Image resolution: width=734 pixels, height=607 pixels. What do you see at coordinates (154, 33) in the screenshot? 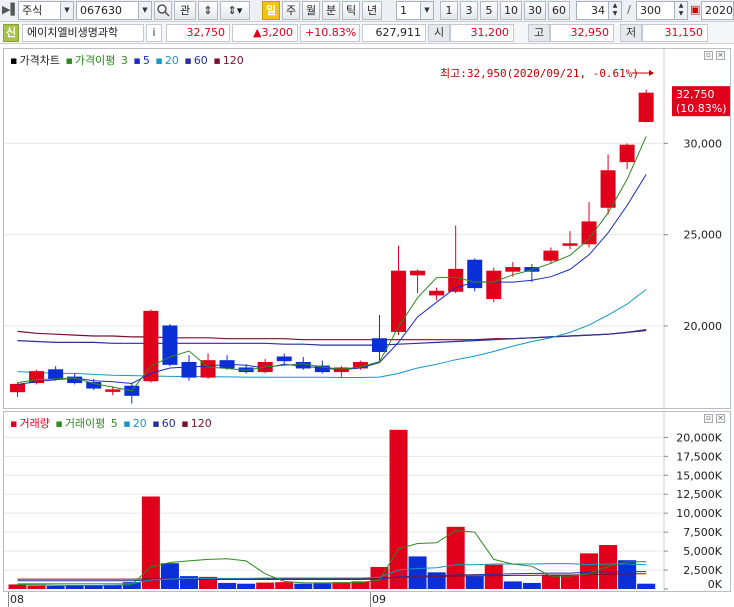
I see `info-button: i` at bounding box center [154, 33].